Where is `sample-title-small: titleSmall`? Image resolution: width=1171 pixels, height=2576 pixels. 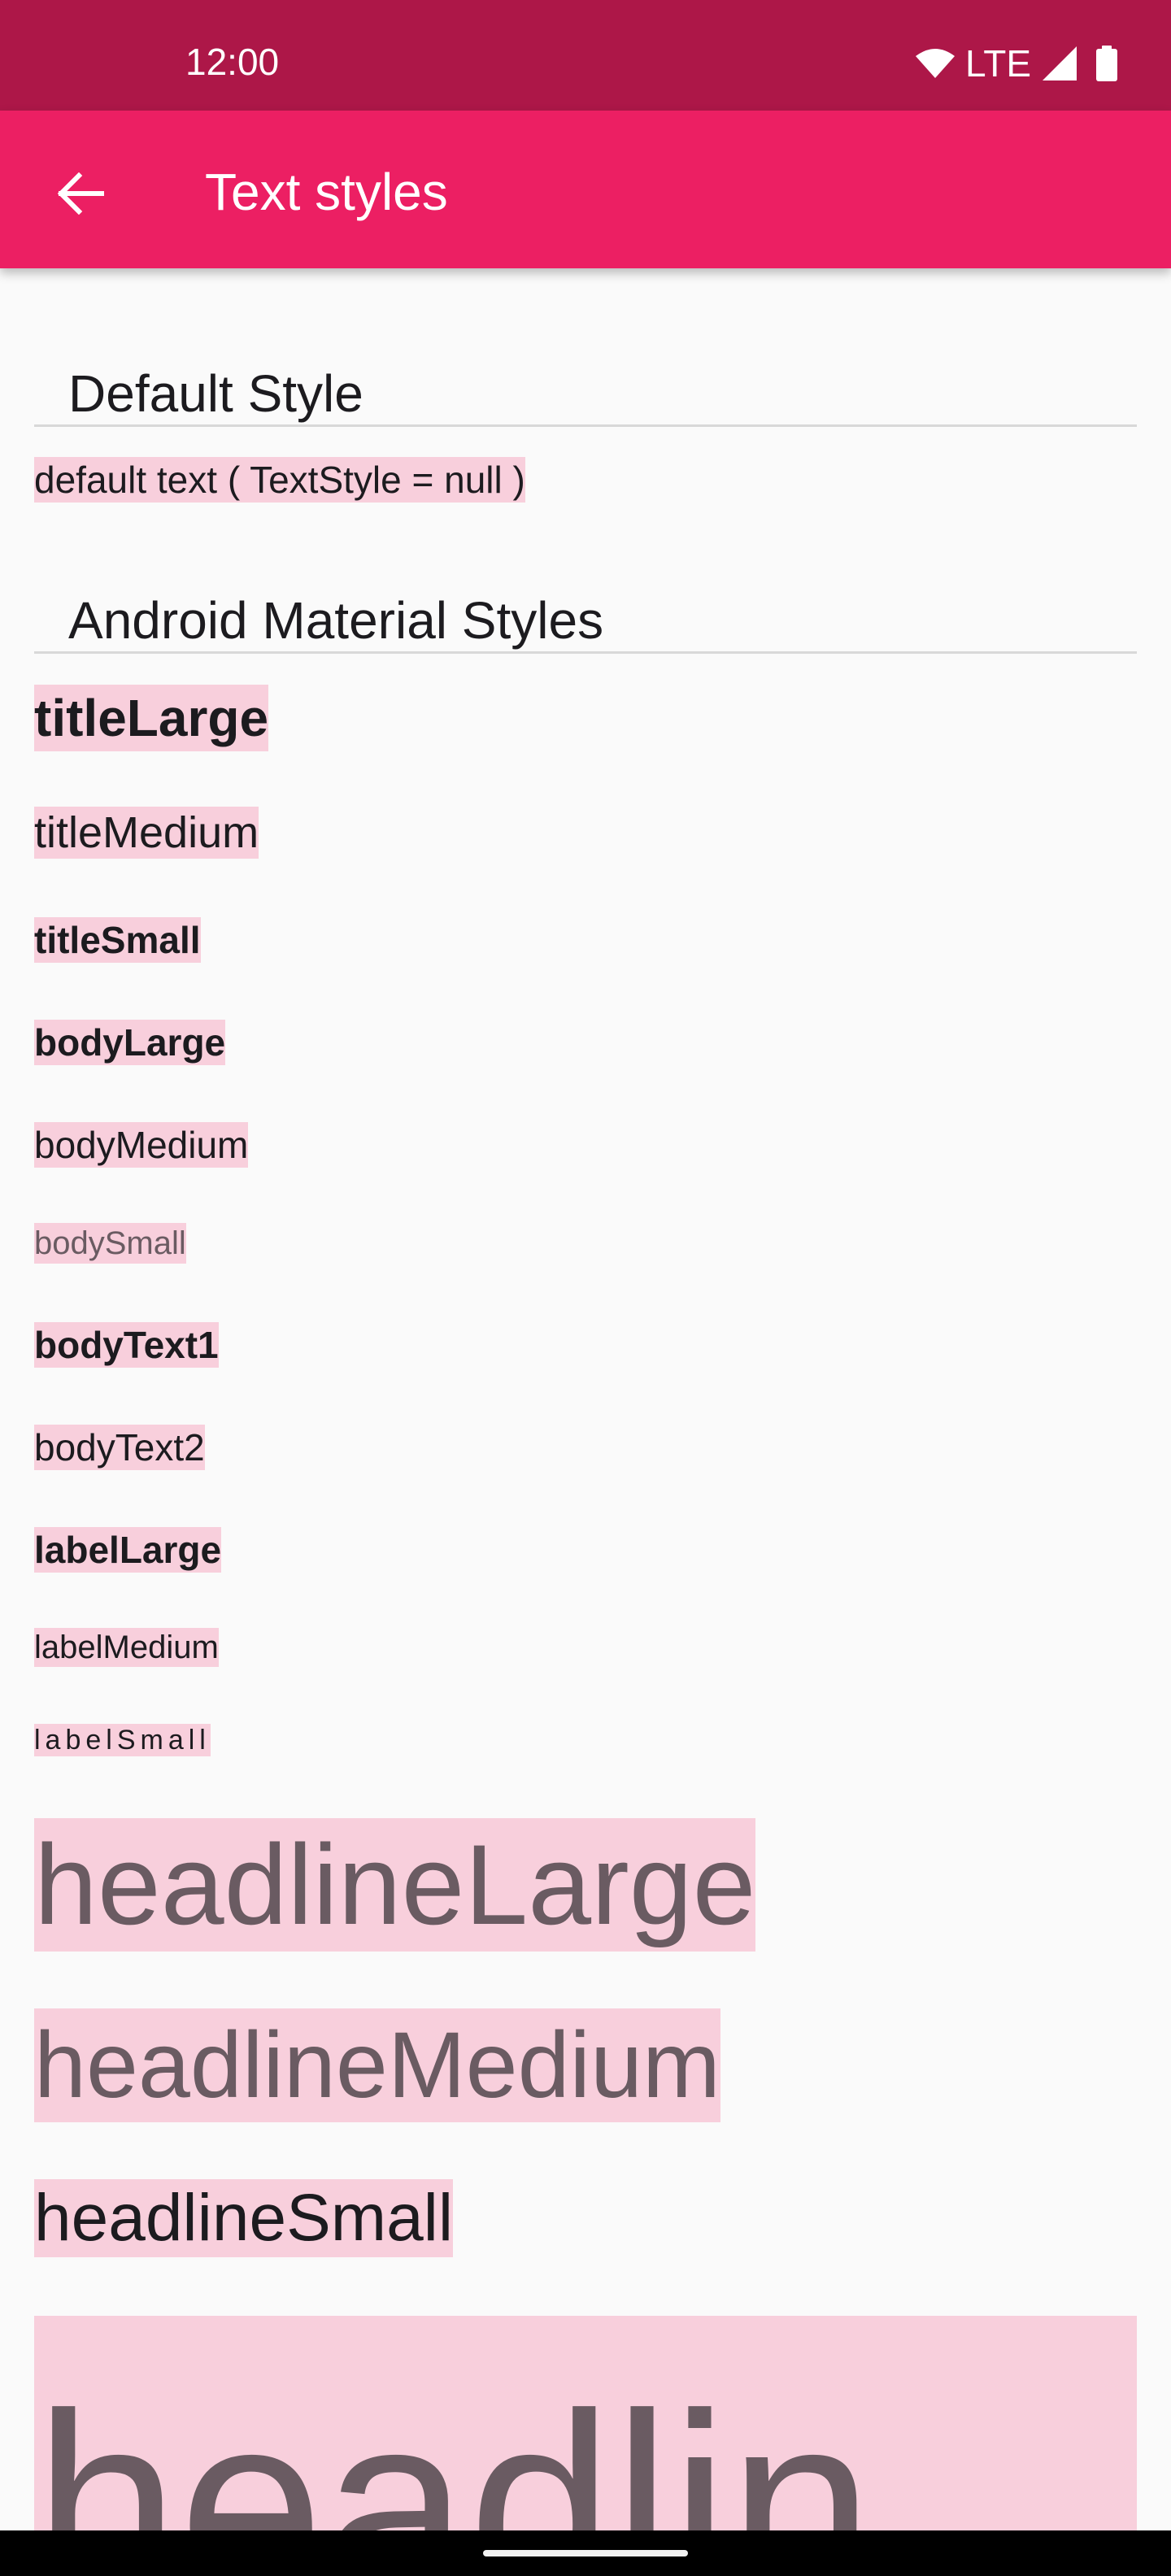 sample-title-small: titleSmall is located at coordinates (117, 940).